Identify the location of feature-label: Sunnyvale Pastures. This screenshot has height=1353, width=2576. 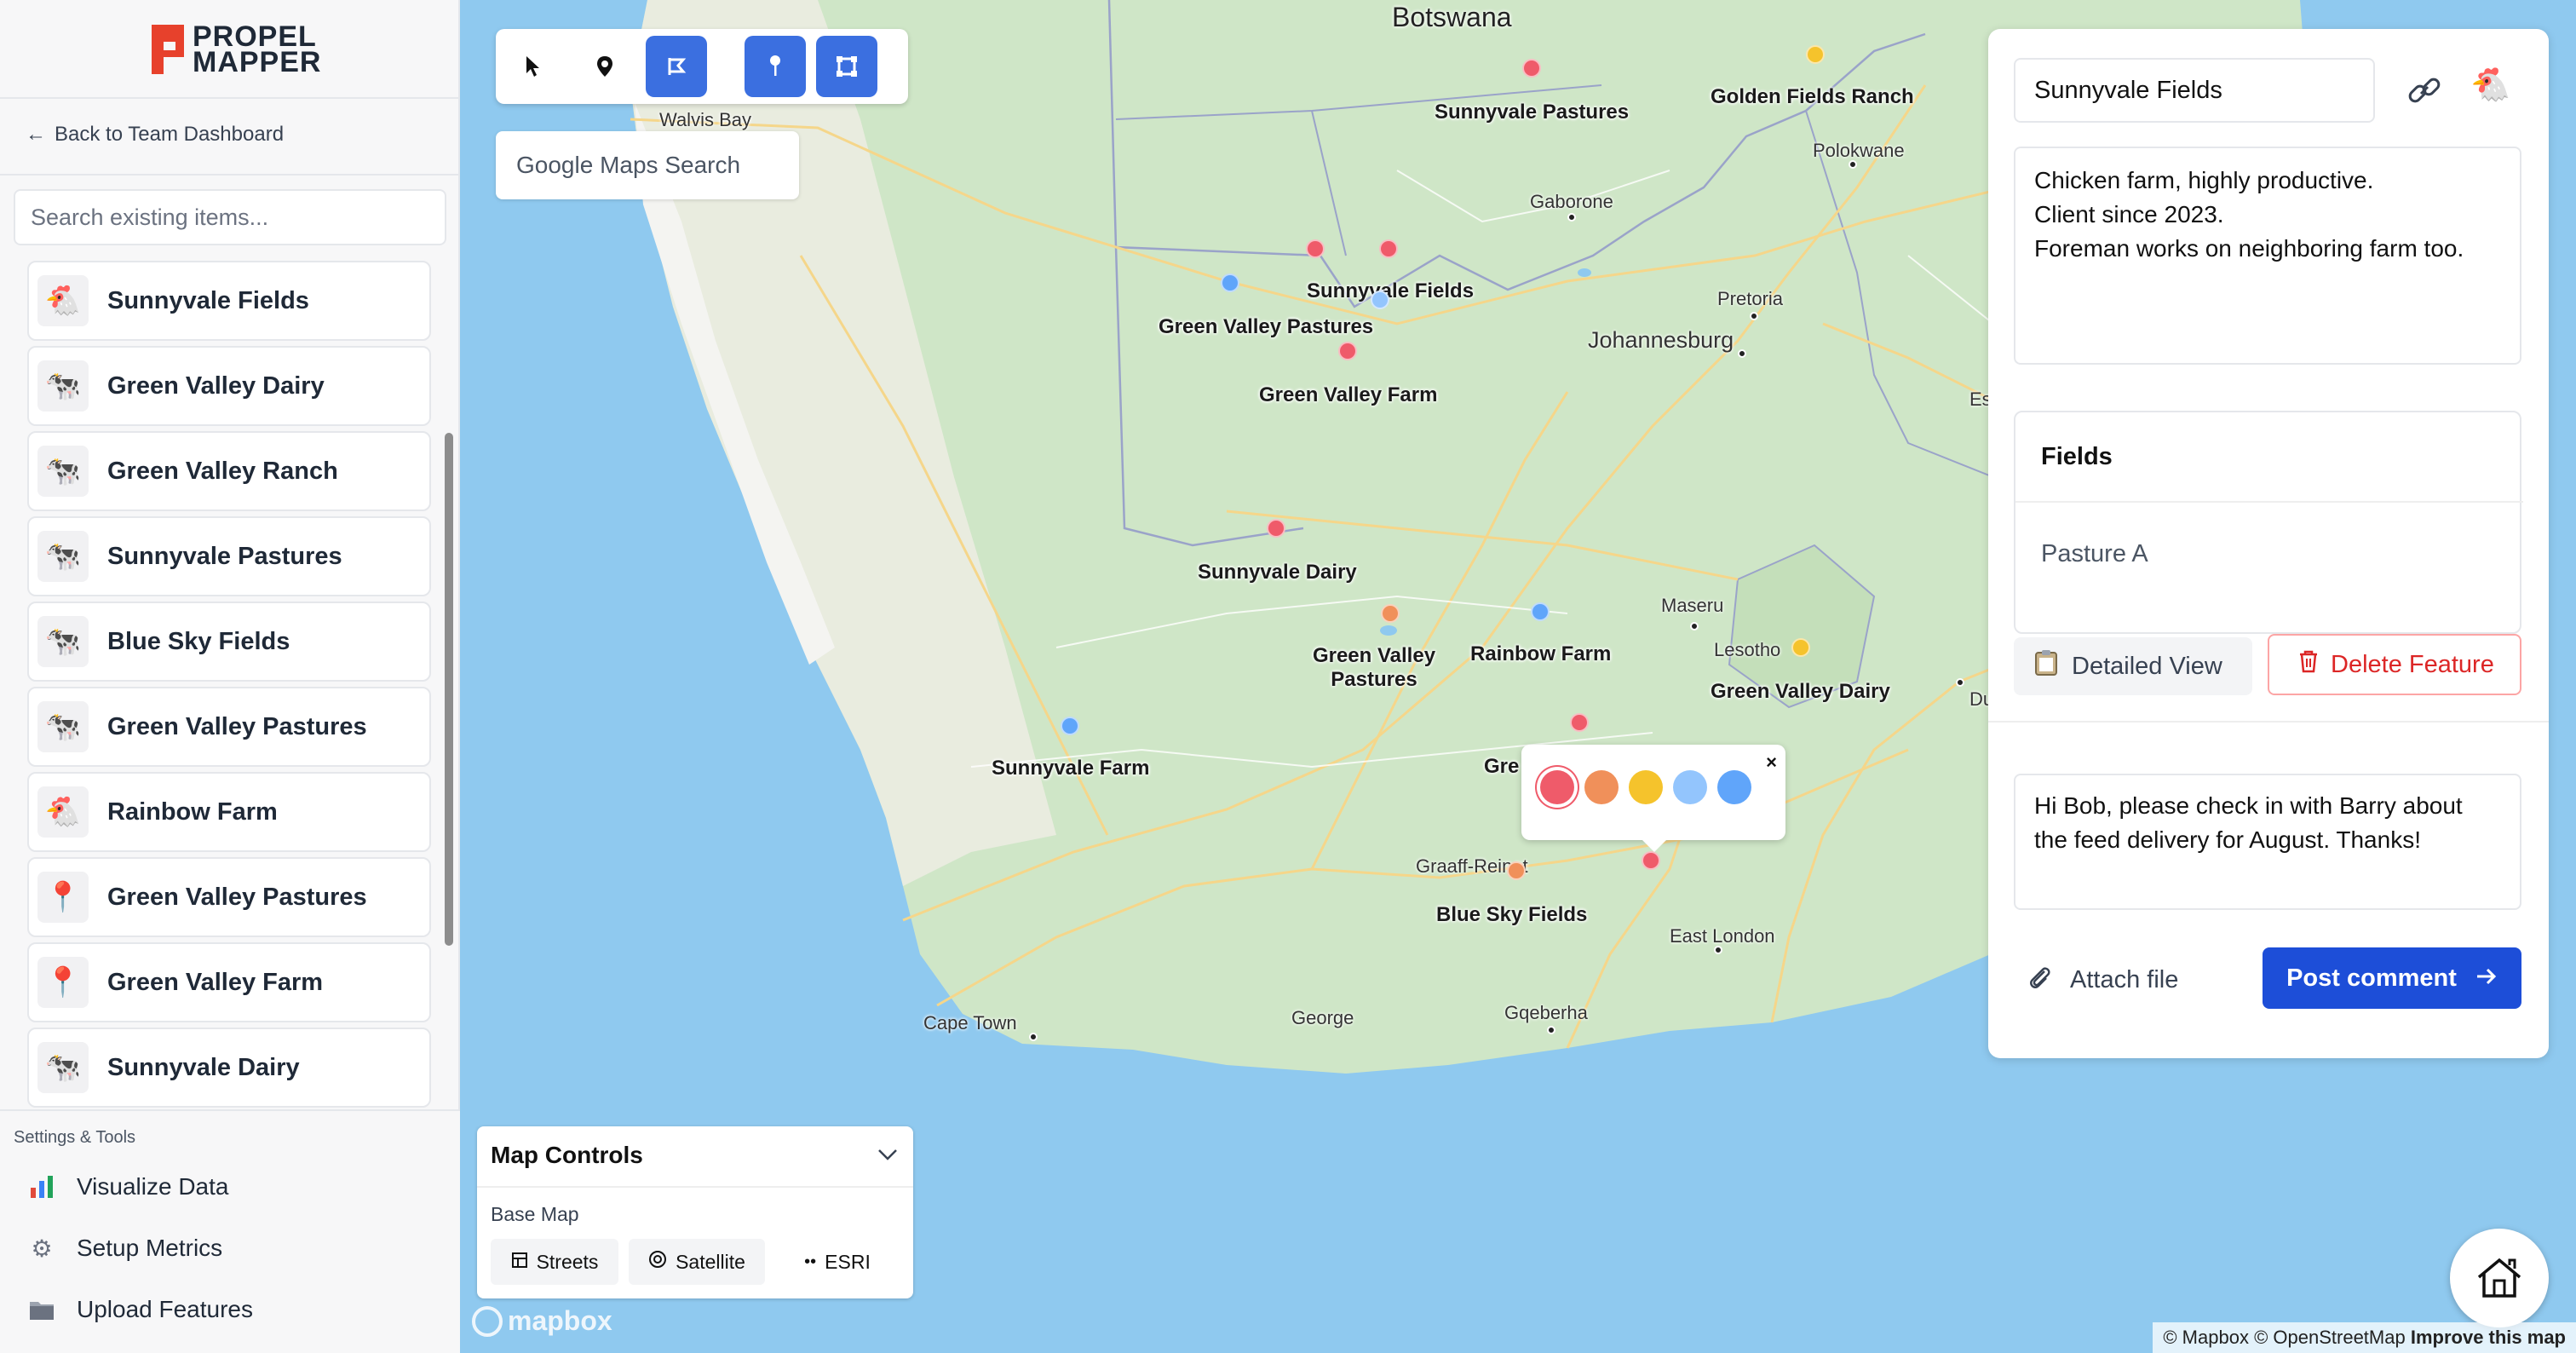
(1532, 112).